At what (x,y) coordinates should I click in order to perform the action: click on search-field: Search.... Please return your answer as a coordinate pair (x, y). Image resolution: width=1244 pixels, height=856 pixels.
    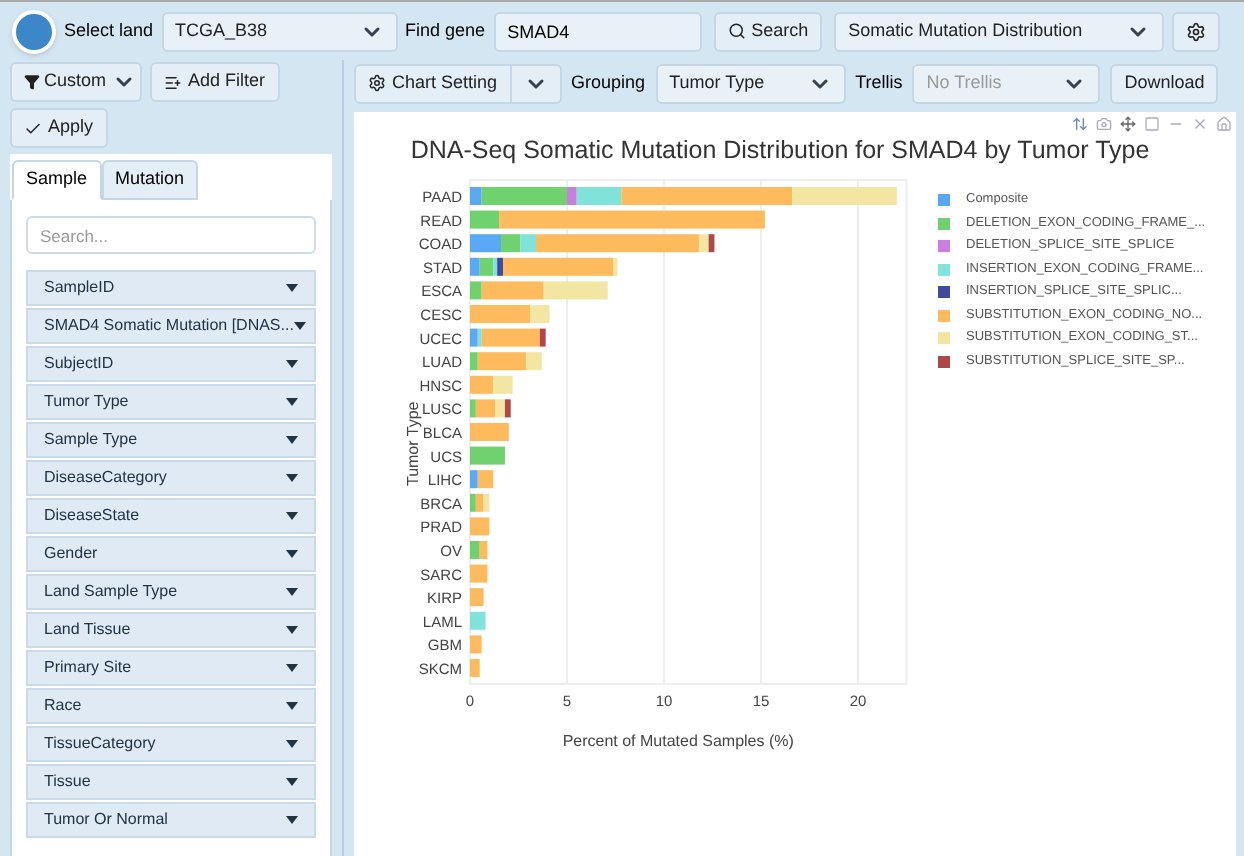
    Looking at the image, I should click on (171, 235).